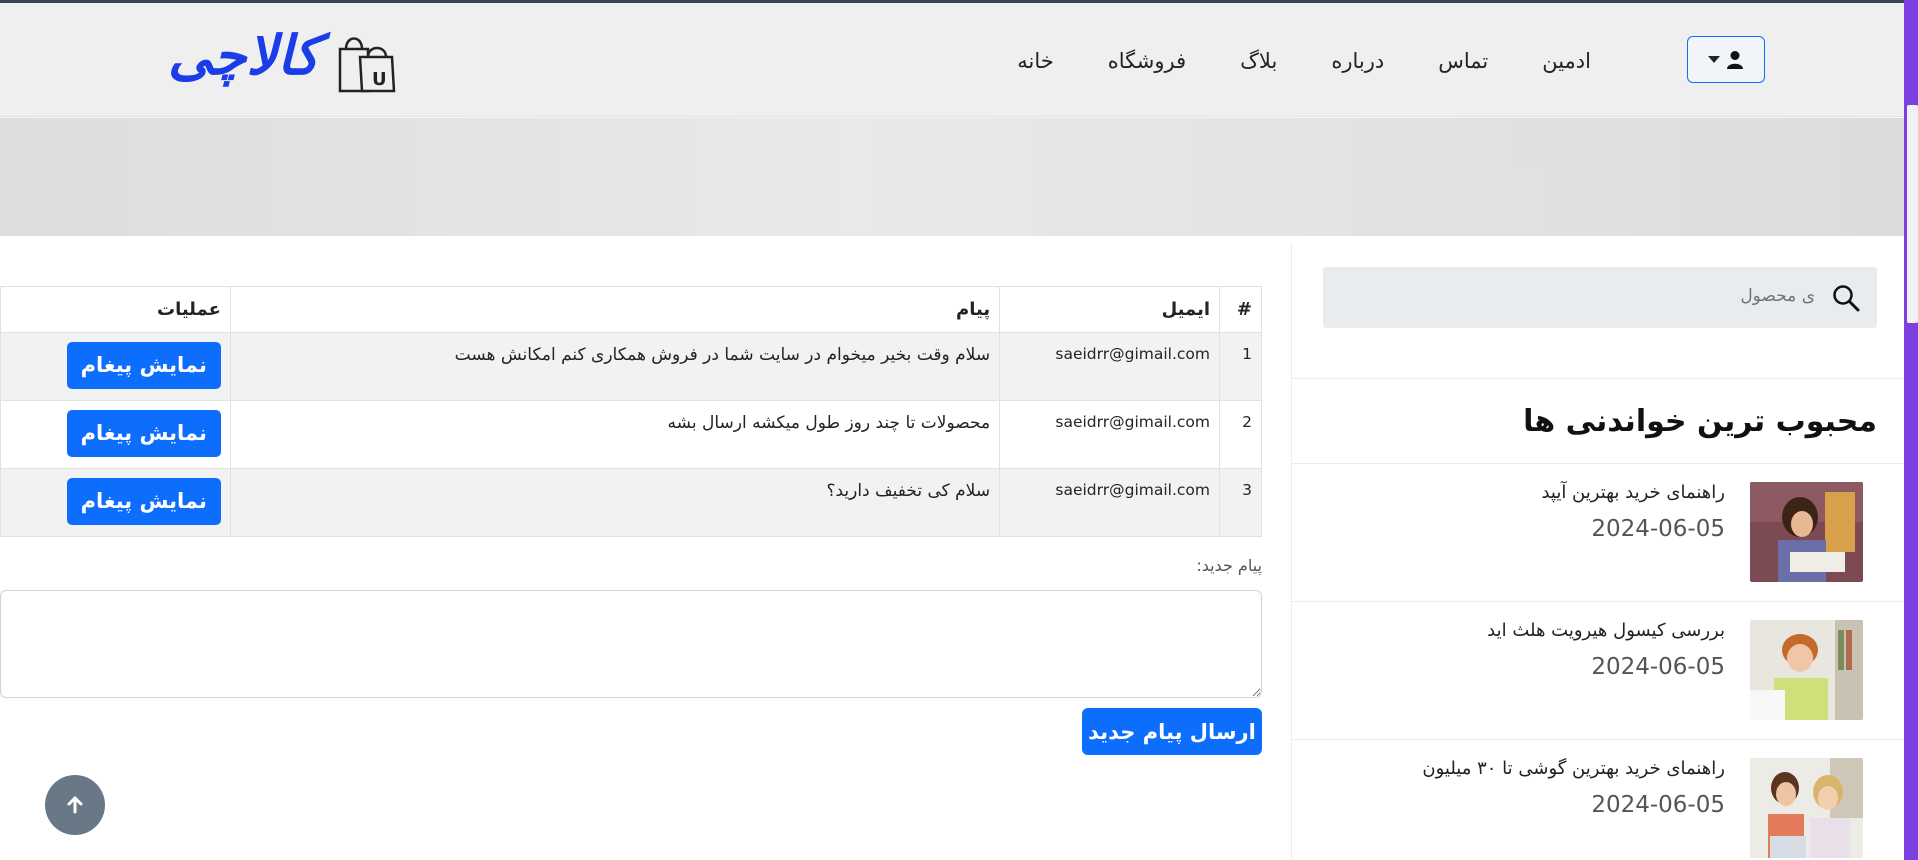  What do you see at coordinates (1258, 61) in the screenshot?
I see `nav-blog: بلاگ` at bounding box center [1258, 61].